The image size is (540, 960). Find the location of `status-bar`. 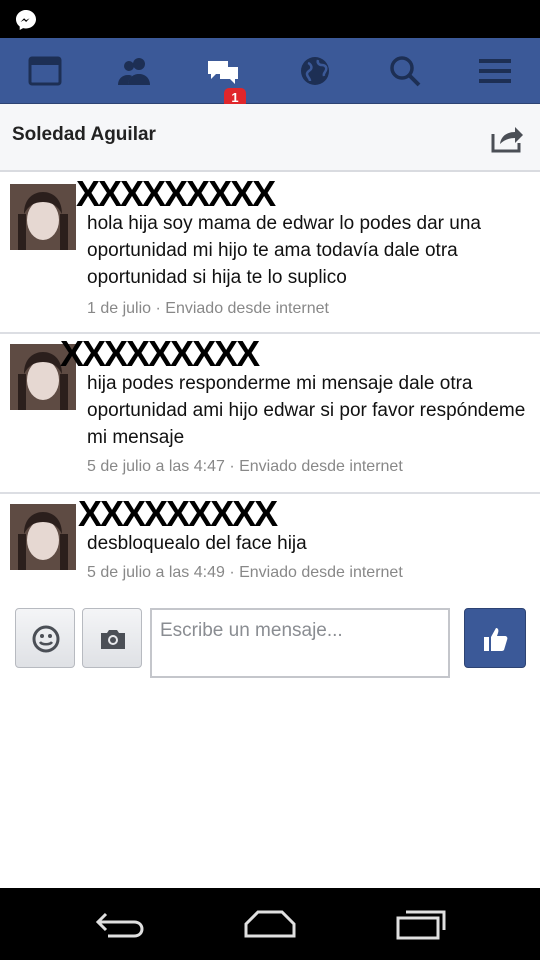

status-bar is located at coordinates (270, 19).